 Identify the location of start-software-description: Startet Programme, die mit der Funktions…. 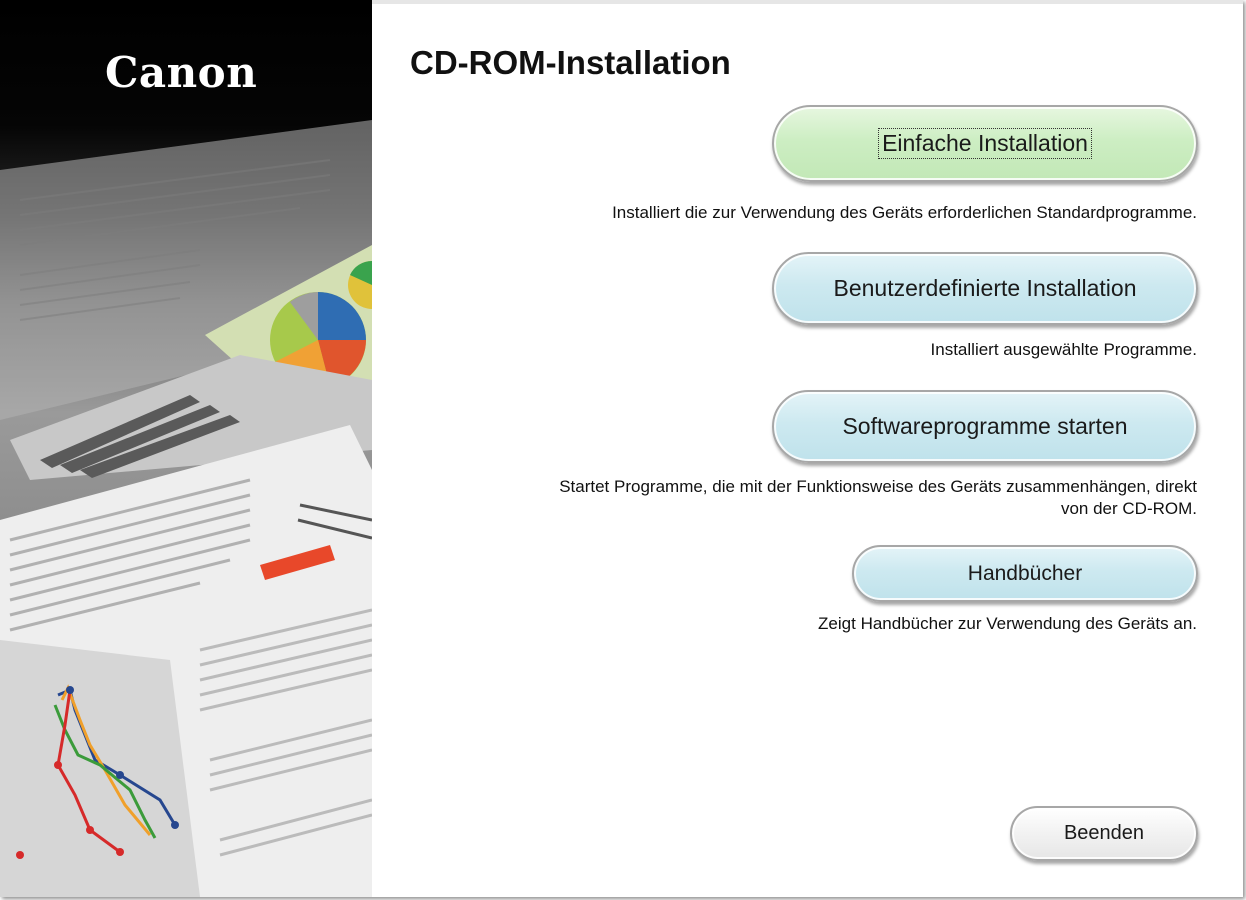
(878, 498).